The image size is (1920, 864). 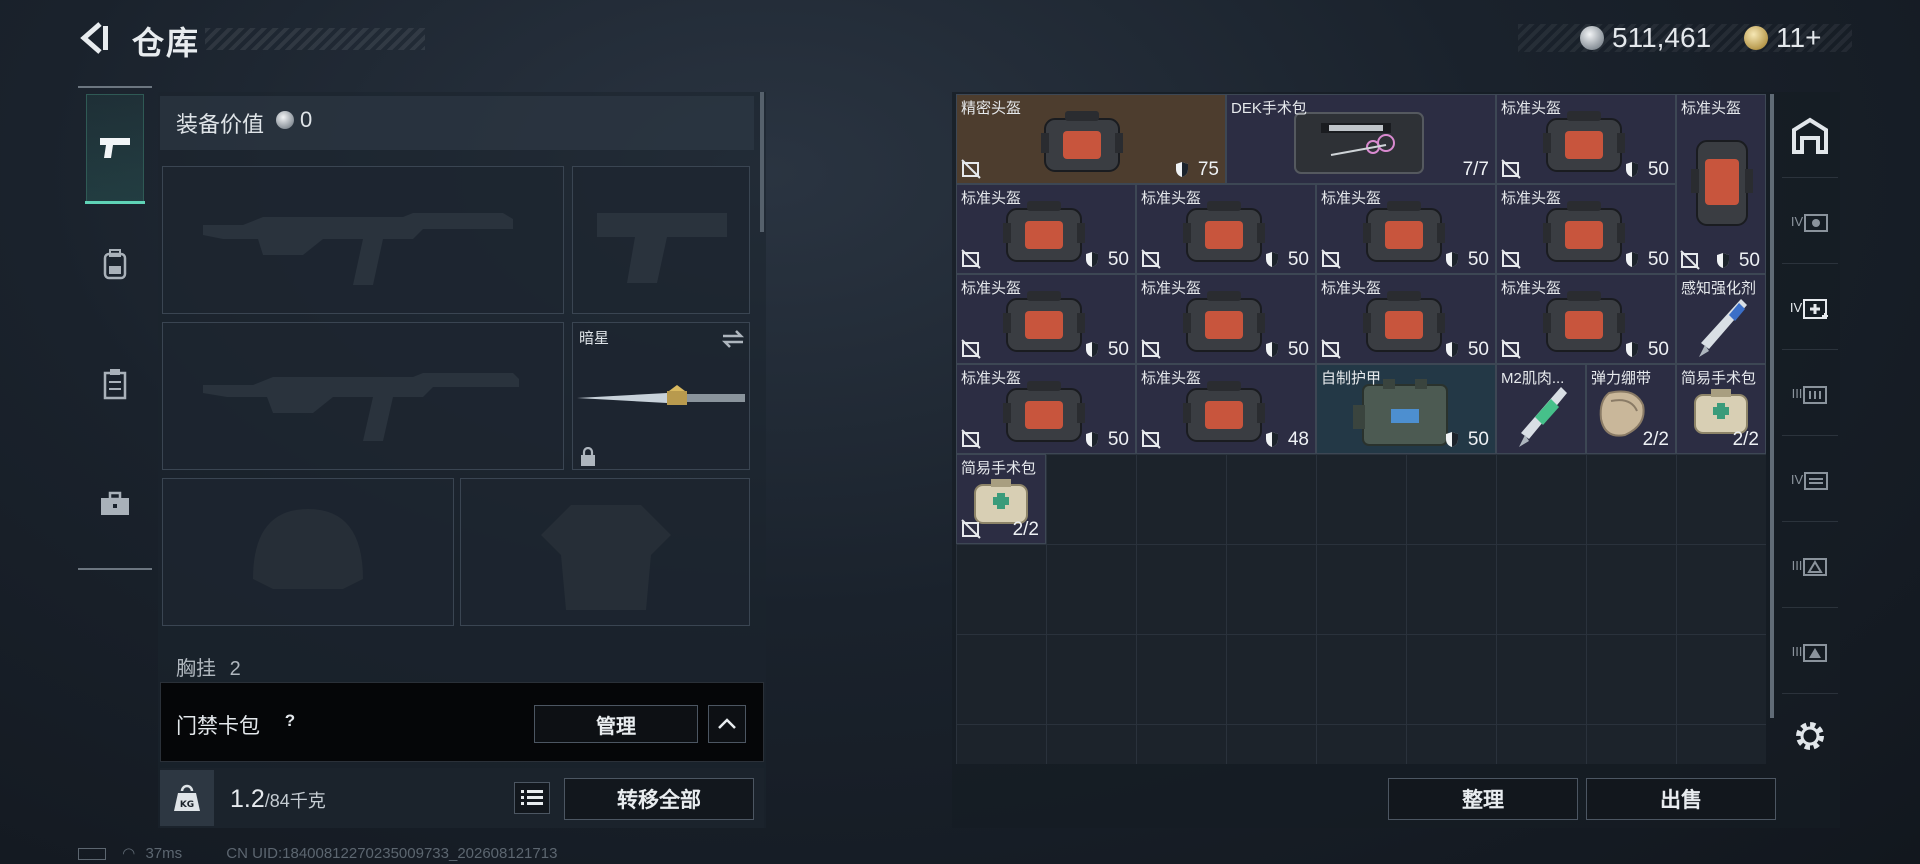 What do you see at coordinates (661, 240) in the screenshot?
I see `sidearm-slot` at bounding box center [661, 240].